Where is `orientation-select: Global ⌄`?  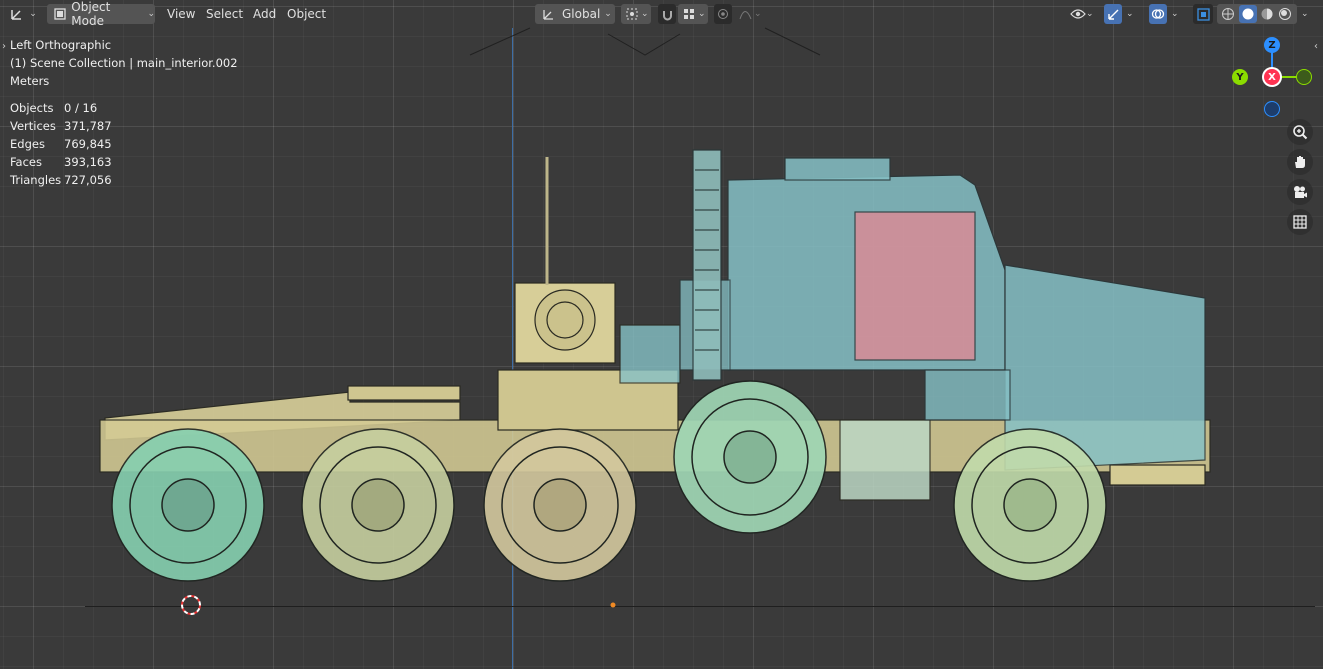
orientation-select: Global ⌄ is located at coordinates (575, 14).